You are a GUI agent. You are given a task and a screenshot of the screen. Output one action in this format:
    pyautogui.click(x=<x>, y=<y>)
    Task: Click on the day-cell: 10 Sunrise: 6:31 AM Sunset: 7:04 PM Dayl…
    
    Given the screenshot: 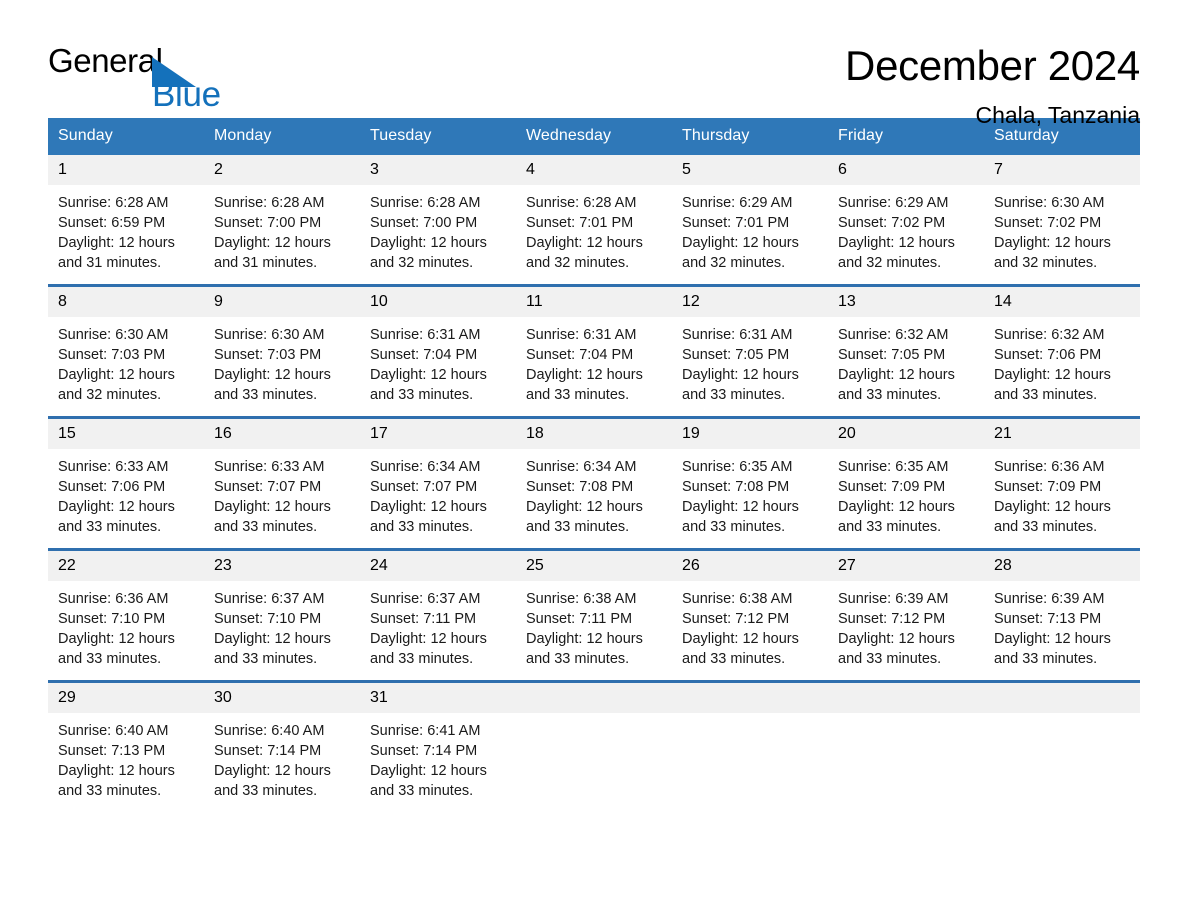 What is the action you would take?
    pyautogui.click(x=438, y=346)
    